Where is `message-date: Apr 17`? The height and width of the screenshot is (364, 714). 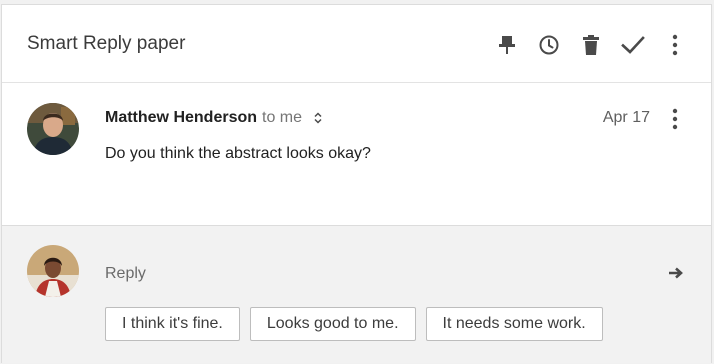
message-date: Apr 17 is located at coordinates (626, 117).